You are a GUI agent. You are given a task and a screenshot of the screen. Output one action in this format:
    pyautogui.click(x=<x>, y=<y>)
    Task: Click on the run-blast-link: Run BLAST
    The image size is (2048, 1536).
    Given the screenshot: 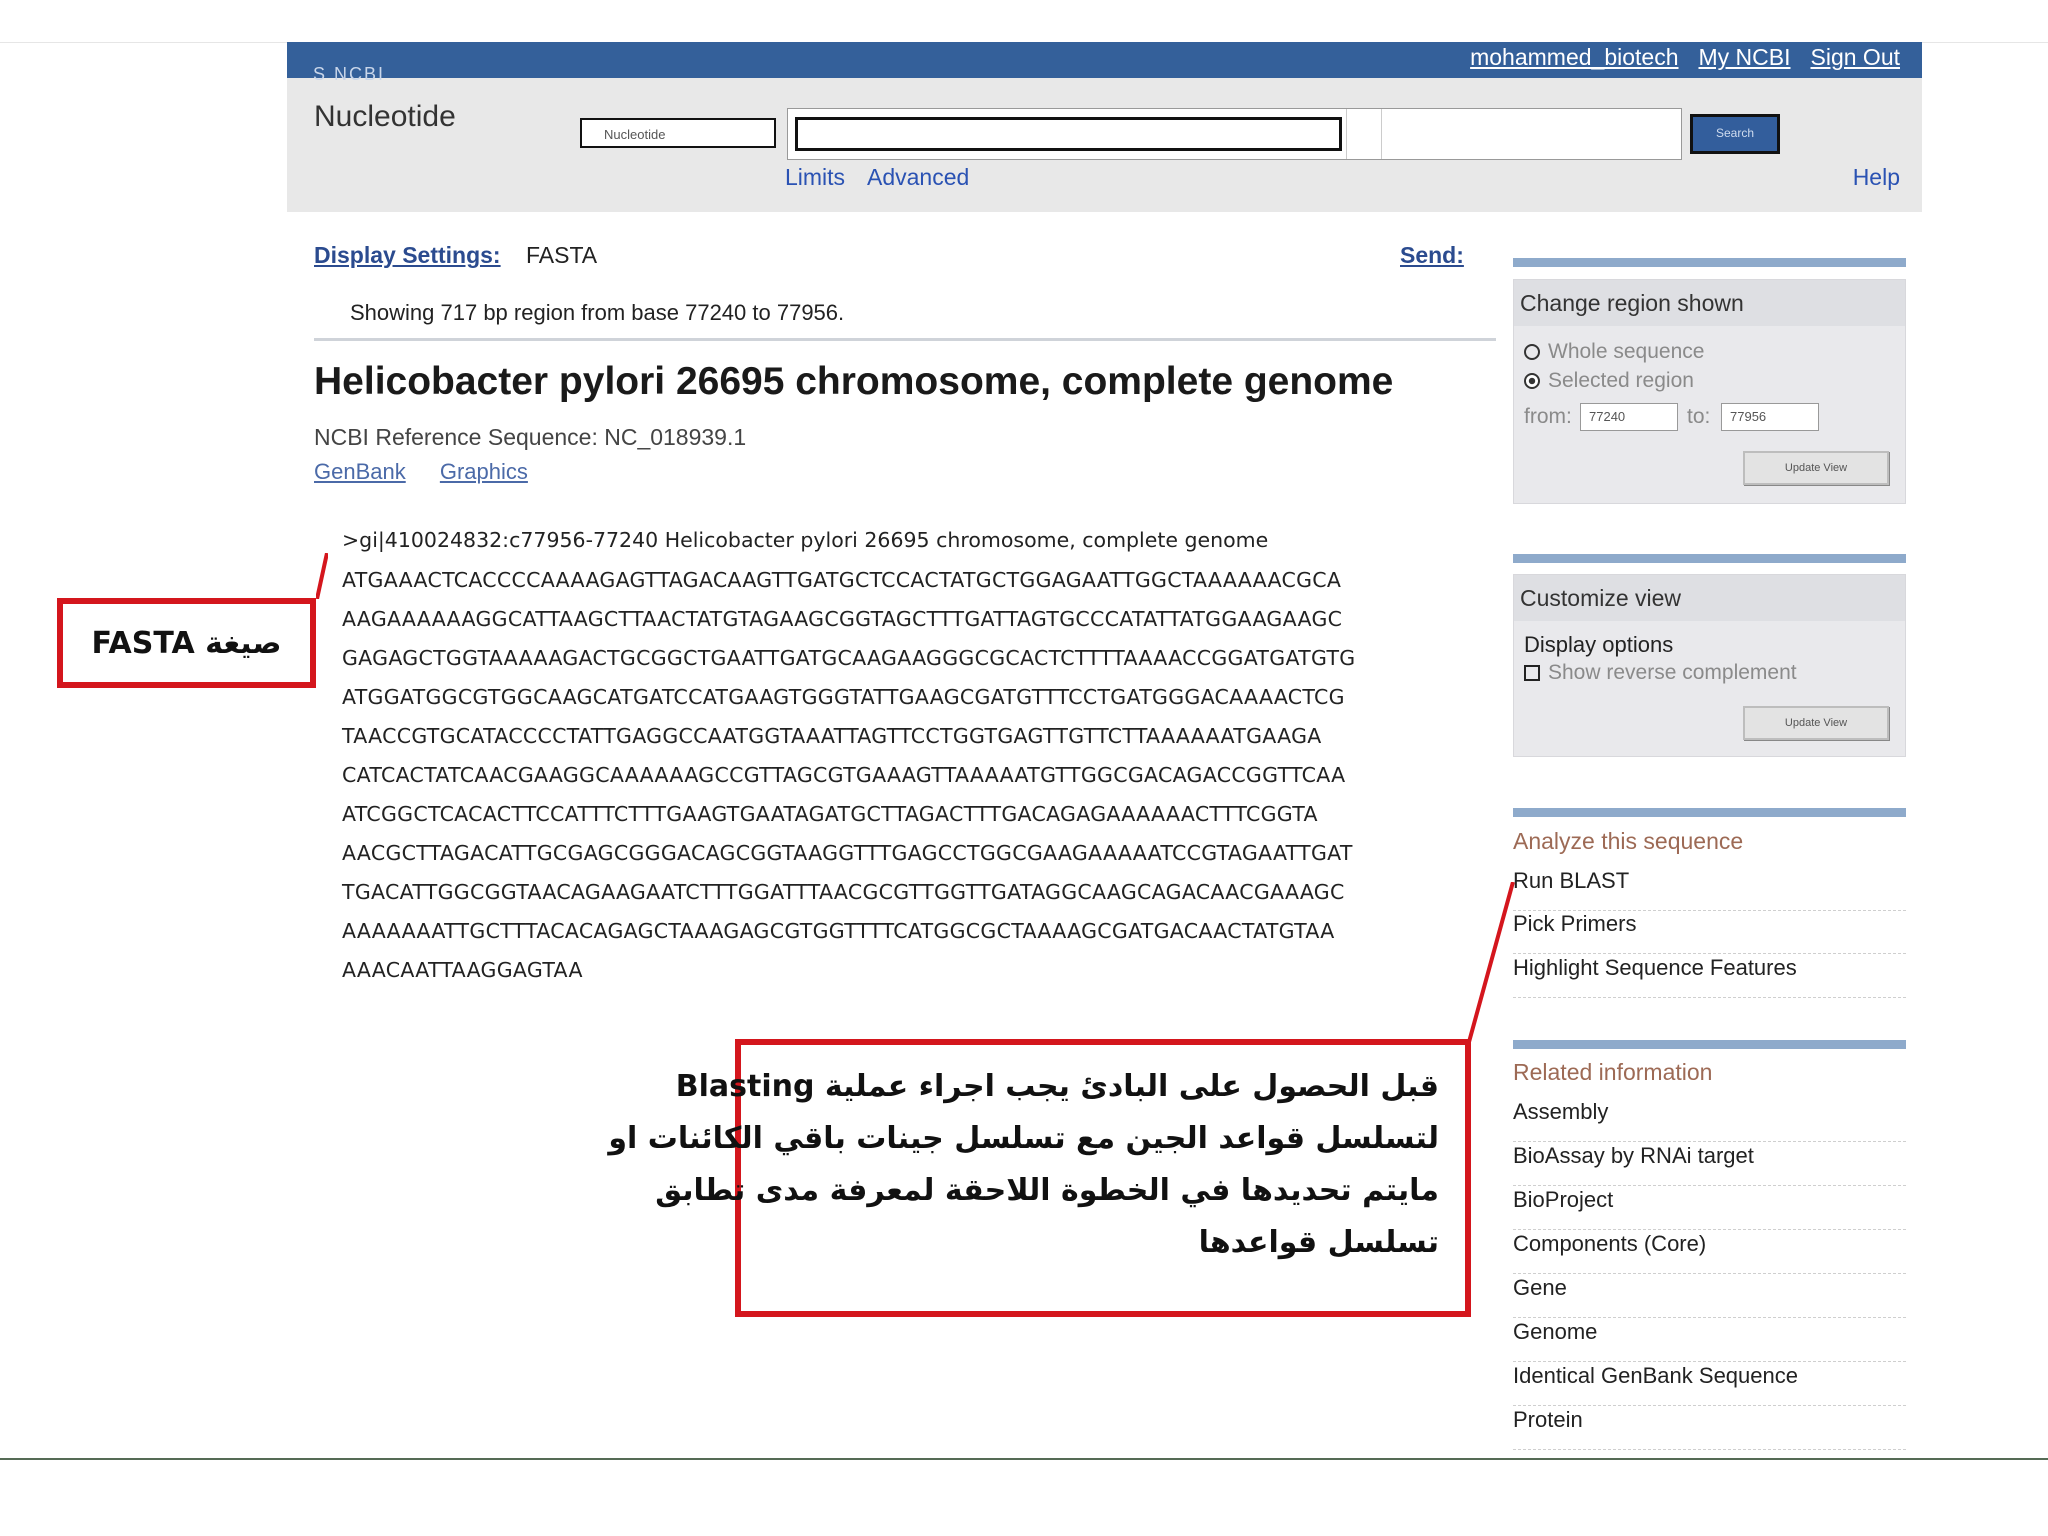 What is the action you would take?
    pyautogui.click(x=1709, y=889)
    